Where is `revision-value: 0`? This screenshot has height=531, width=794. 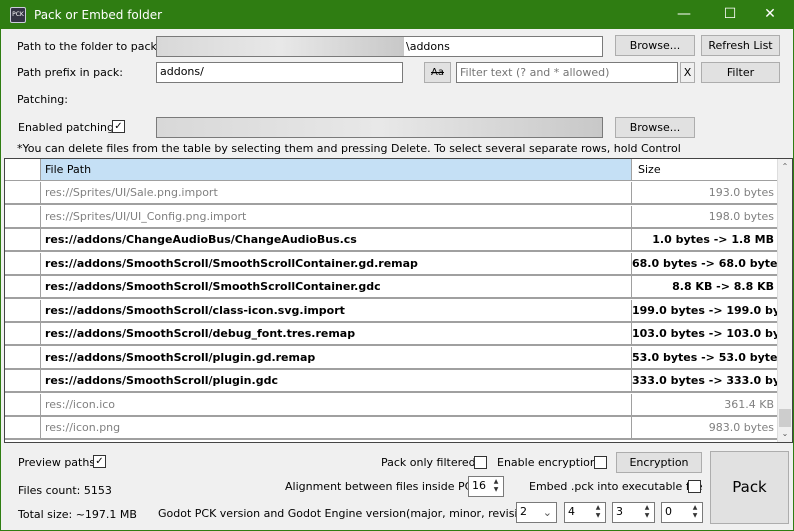 revision-value: 0 is located at coordinates (668, 511).